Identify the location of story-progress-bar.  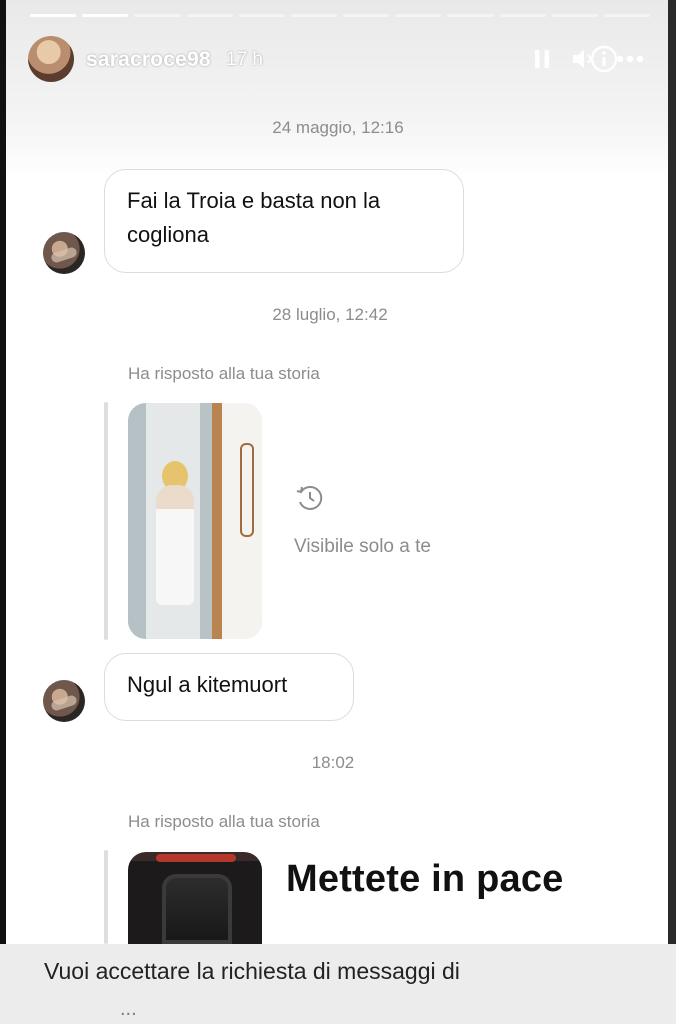
(340, 16).